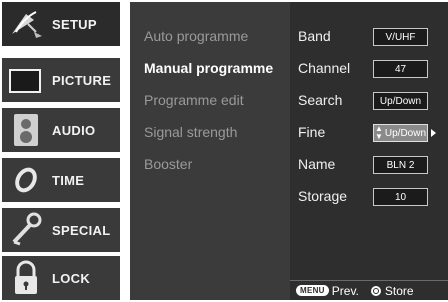  Describe the element at coordinates (196, 36) in the screenshot. I see `sub-menu-label: Auto programme` at that location.